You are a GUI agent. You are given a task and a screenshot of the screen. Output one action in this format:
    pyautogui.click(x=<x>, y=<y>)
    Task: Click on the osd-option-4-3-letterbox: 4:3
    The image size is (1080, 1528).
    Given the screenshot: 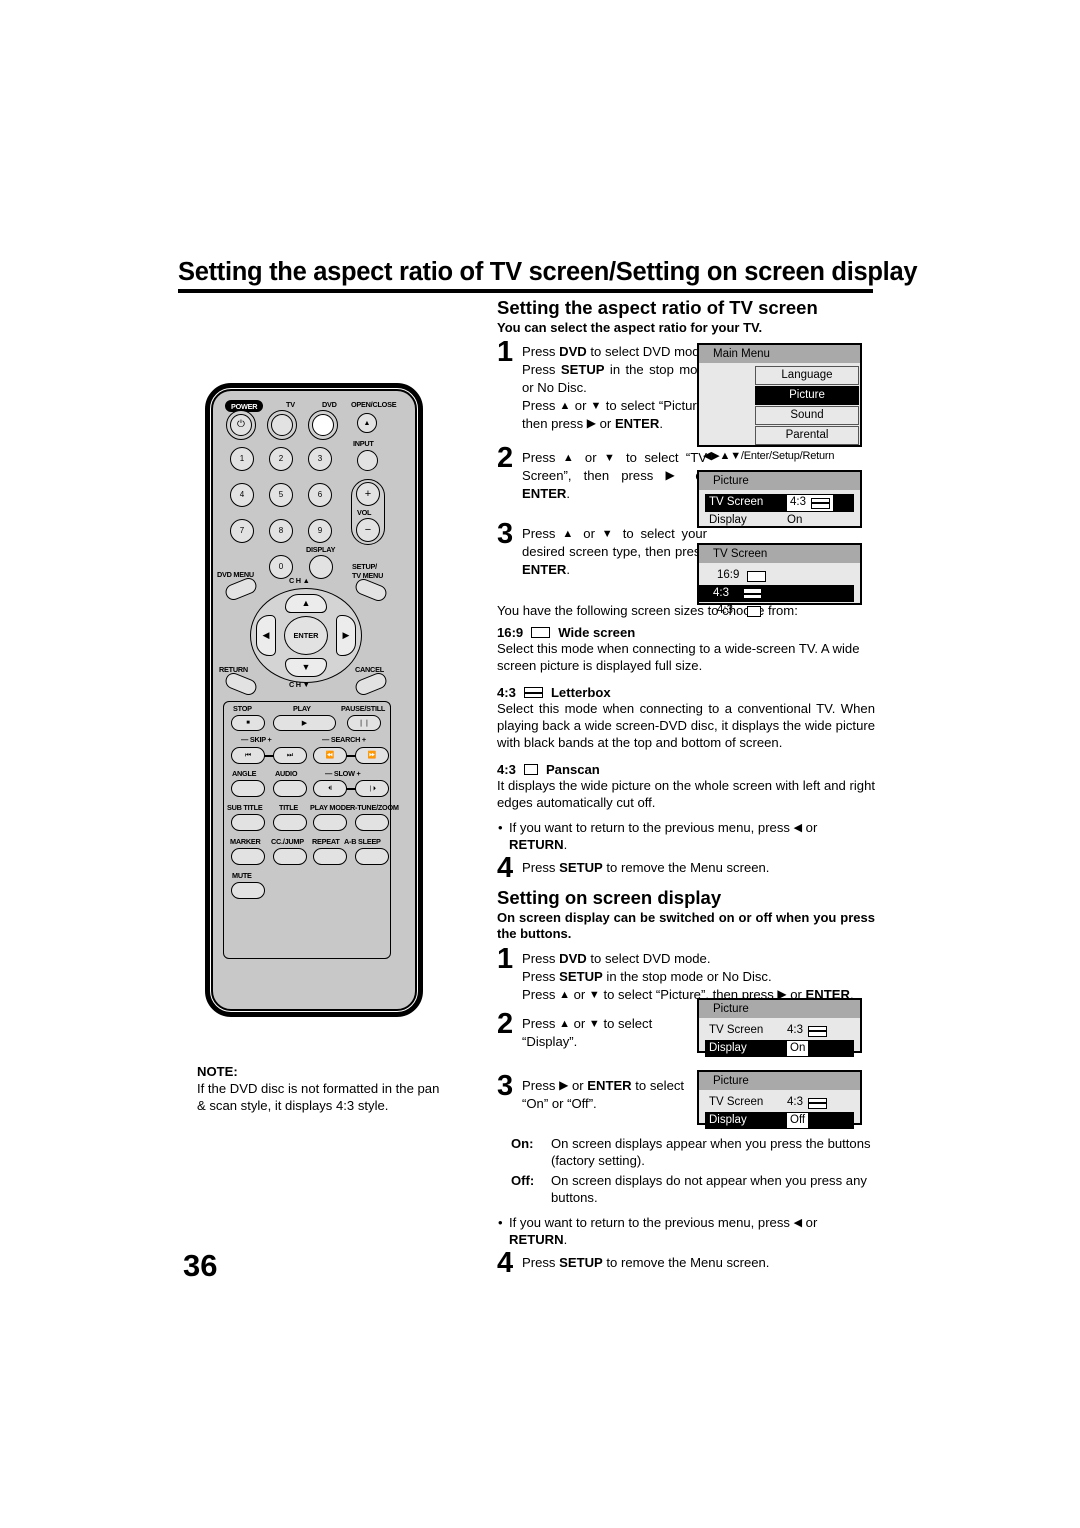 What is the action you would take?
    pyautogui.click(x=776, y=593)
    